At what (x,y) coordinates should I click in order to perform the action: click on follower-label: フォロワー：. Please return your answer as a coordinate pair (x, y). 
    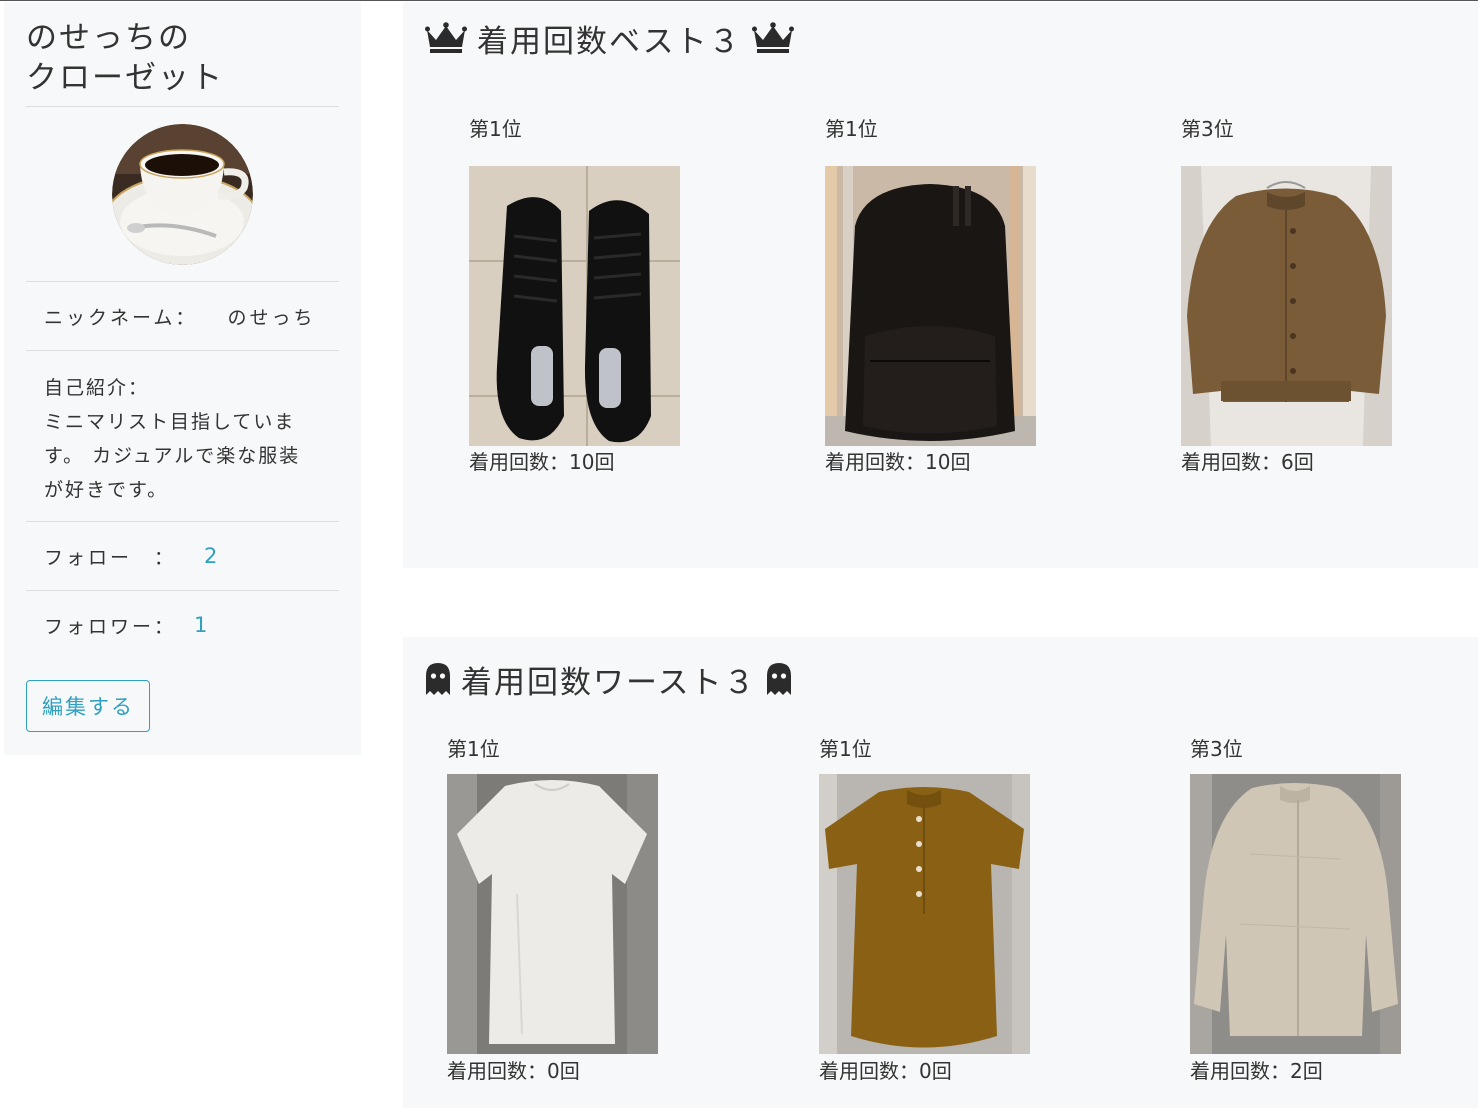
    Looking at the image, I should click on (110, 626).